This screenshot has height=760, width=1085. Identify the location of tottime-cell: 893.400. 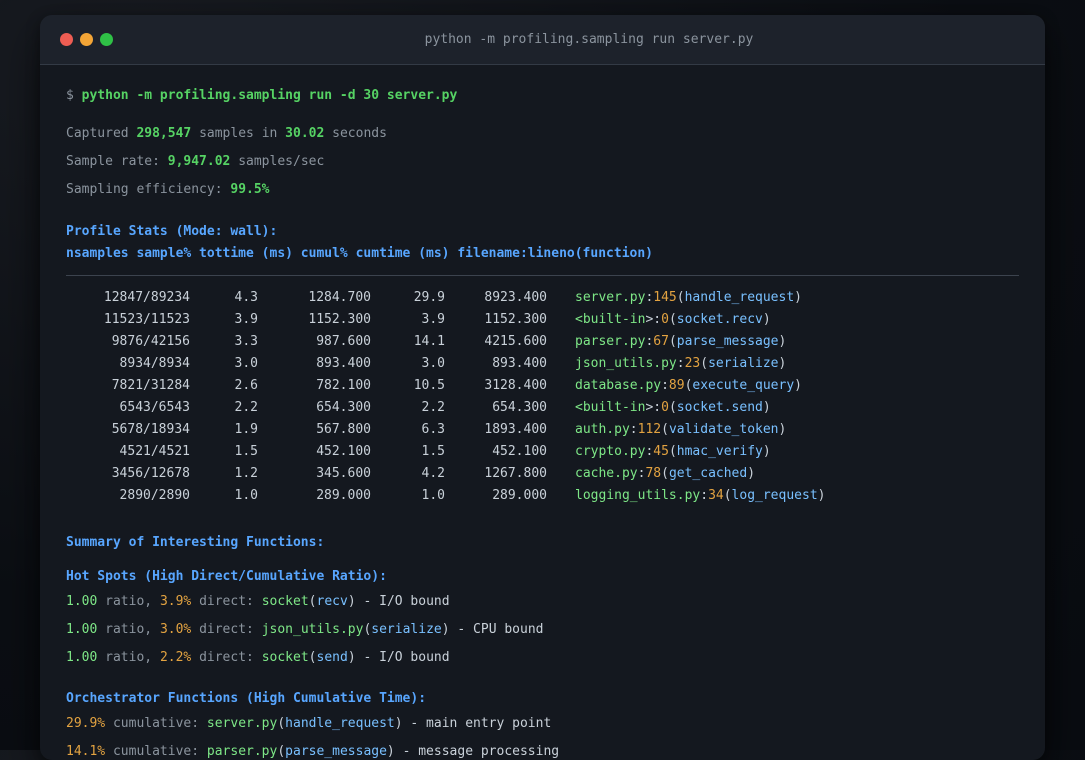
(343, 363).